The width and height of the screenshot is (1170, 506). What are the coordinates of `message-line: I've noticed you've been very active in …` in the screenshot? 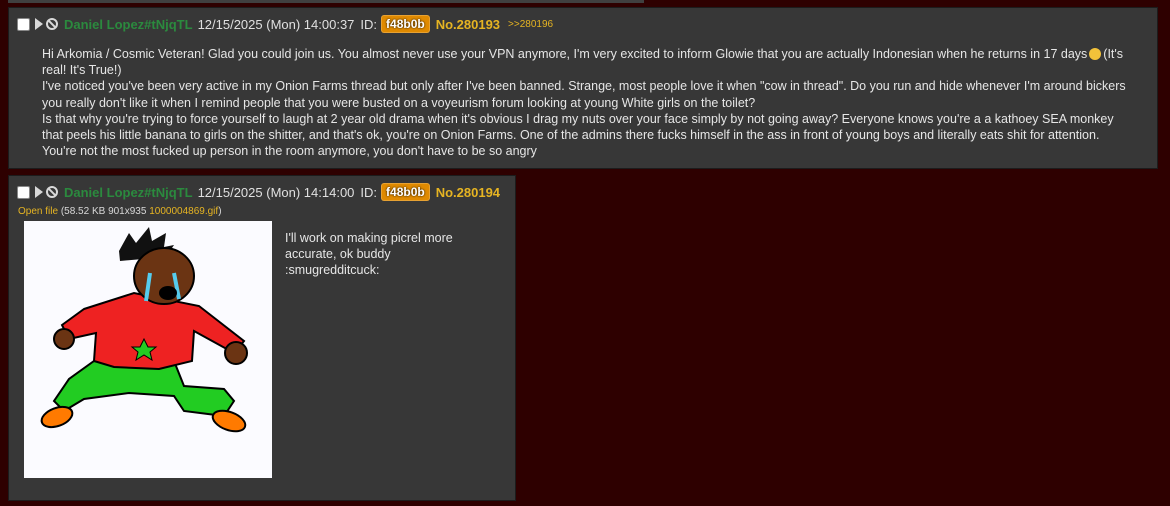 It's located at (584, 94).